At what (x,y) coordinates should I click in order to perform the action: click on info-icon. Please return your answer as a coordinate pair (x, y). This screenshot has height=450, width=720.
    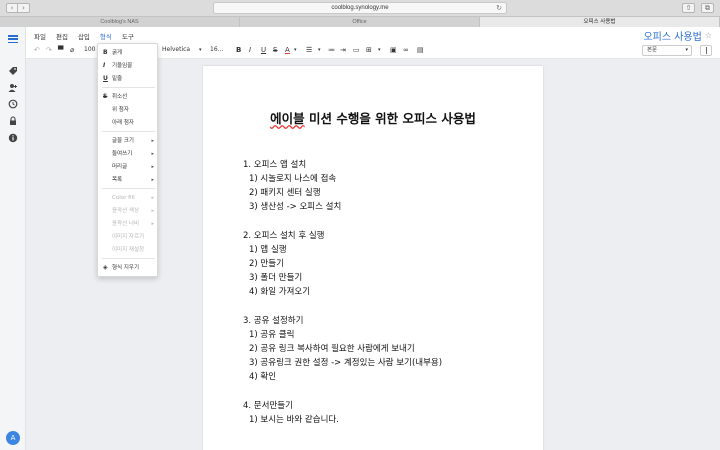
    Looking at the image, I should click on (13, 138).